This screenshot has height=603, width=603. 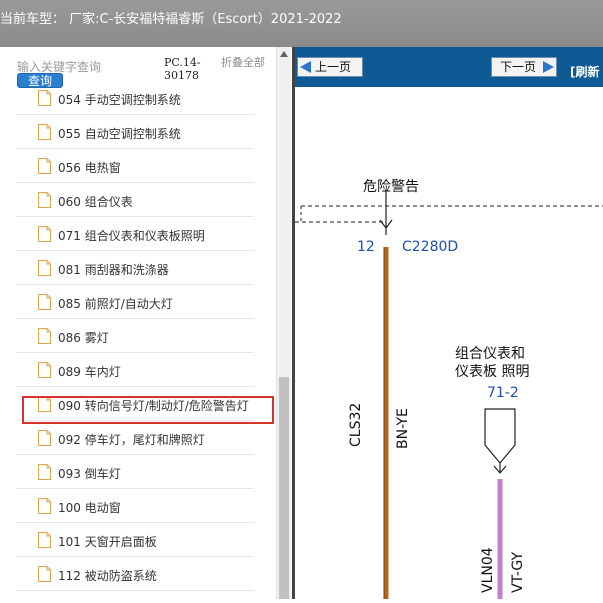 I want to click on tree-item-label: 081 雨刮器和洗涤器, so click(x=113, y=270).